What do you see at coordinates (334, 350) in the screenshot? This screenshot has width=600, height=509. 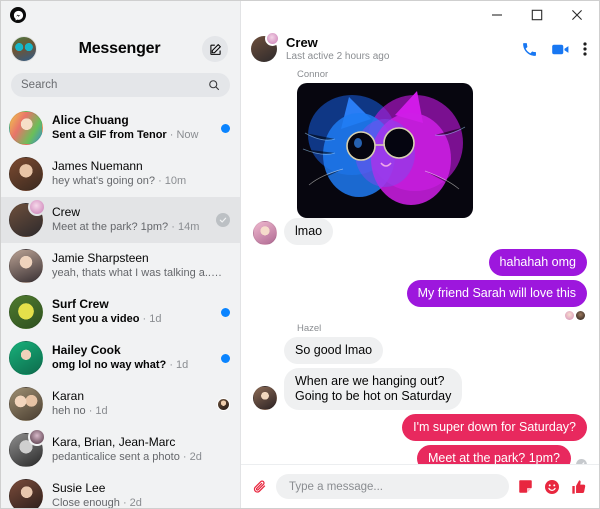 I see `message-bubble: So good lmao` at bounding box center [334, 350].